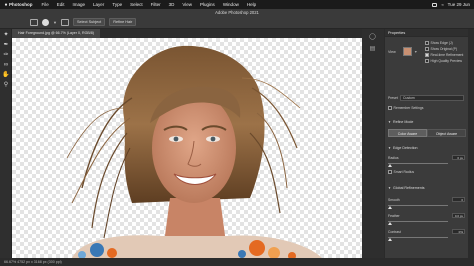 The width and height of the screenshot is (474, 266). What do you see at coordinates (237, 262) in the screenshot?
I see `status-bar: 66.67% 4752 px x 3168 px (300 ppi)` at bounding box center [237, 262].